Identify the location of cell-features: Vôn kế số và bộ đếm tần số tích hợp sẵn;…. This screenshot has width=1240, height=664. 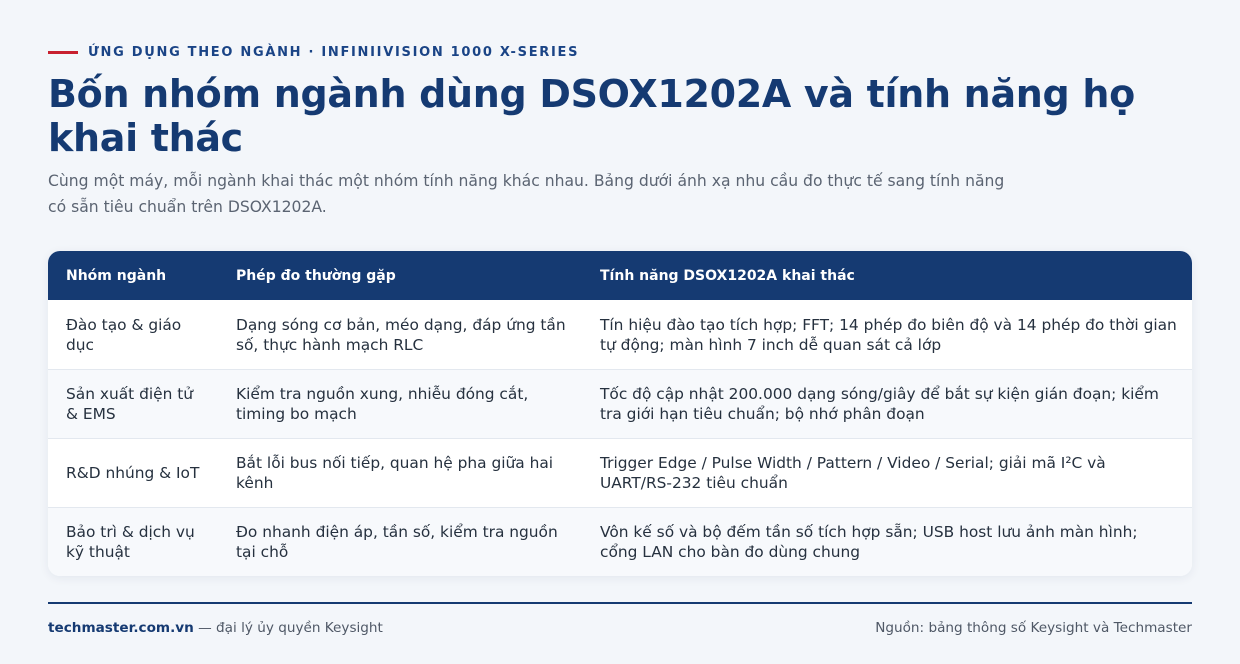
(869, 542).